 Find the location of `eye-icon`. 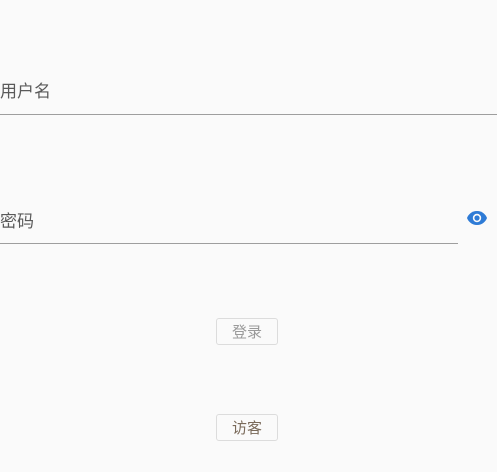

eye-icon is located at coordinates (477, 218).